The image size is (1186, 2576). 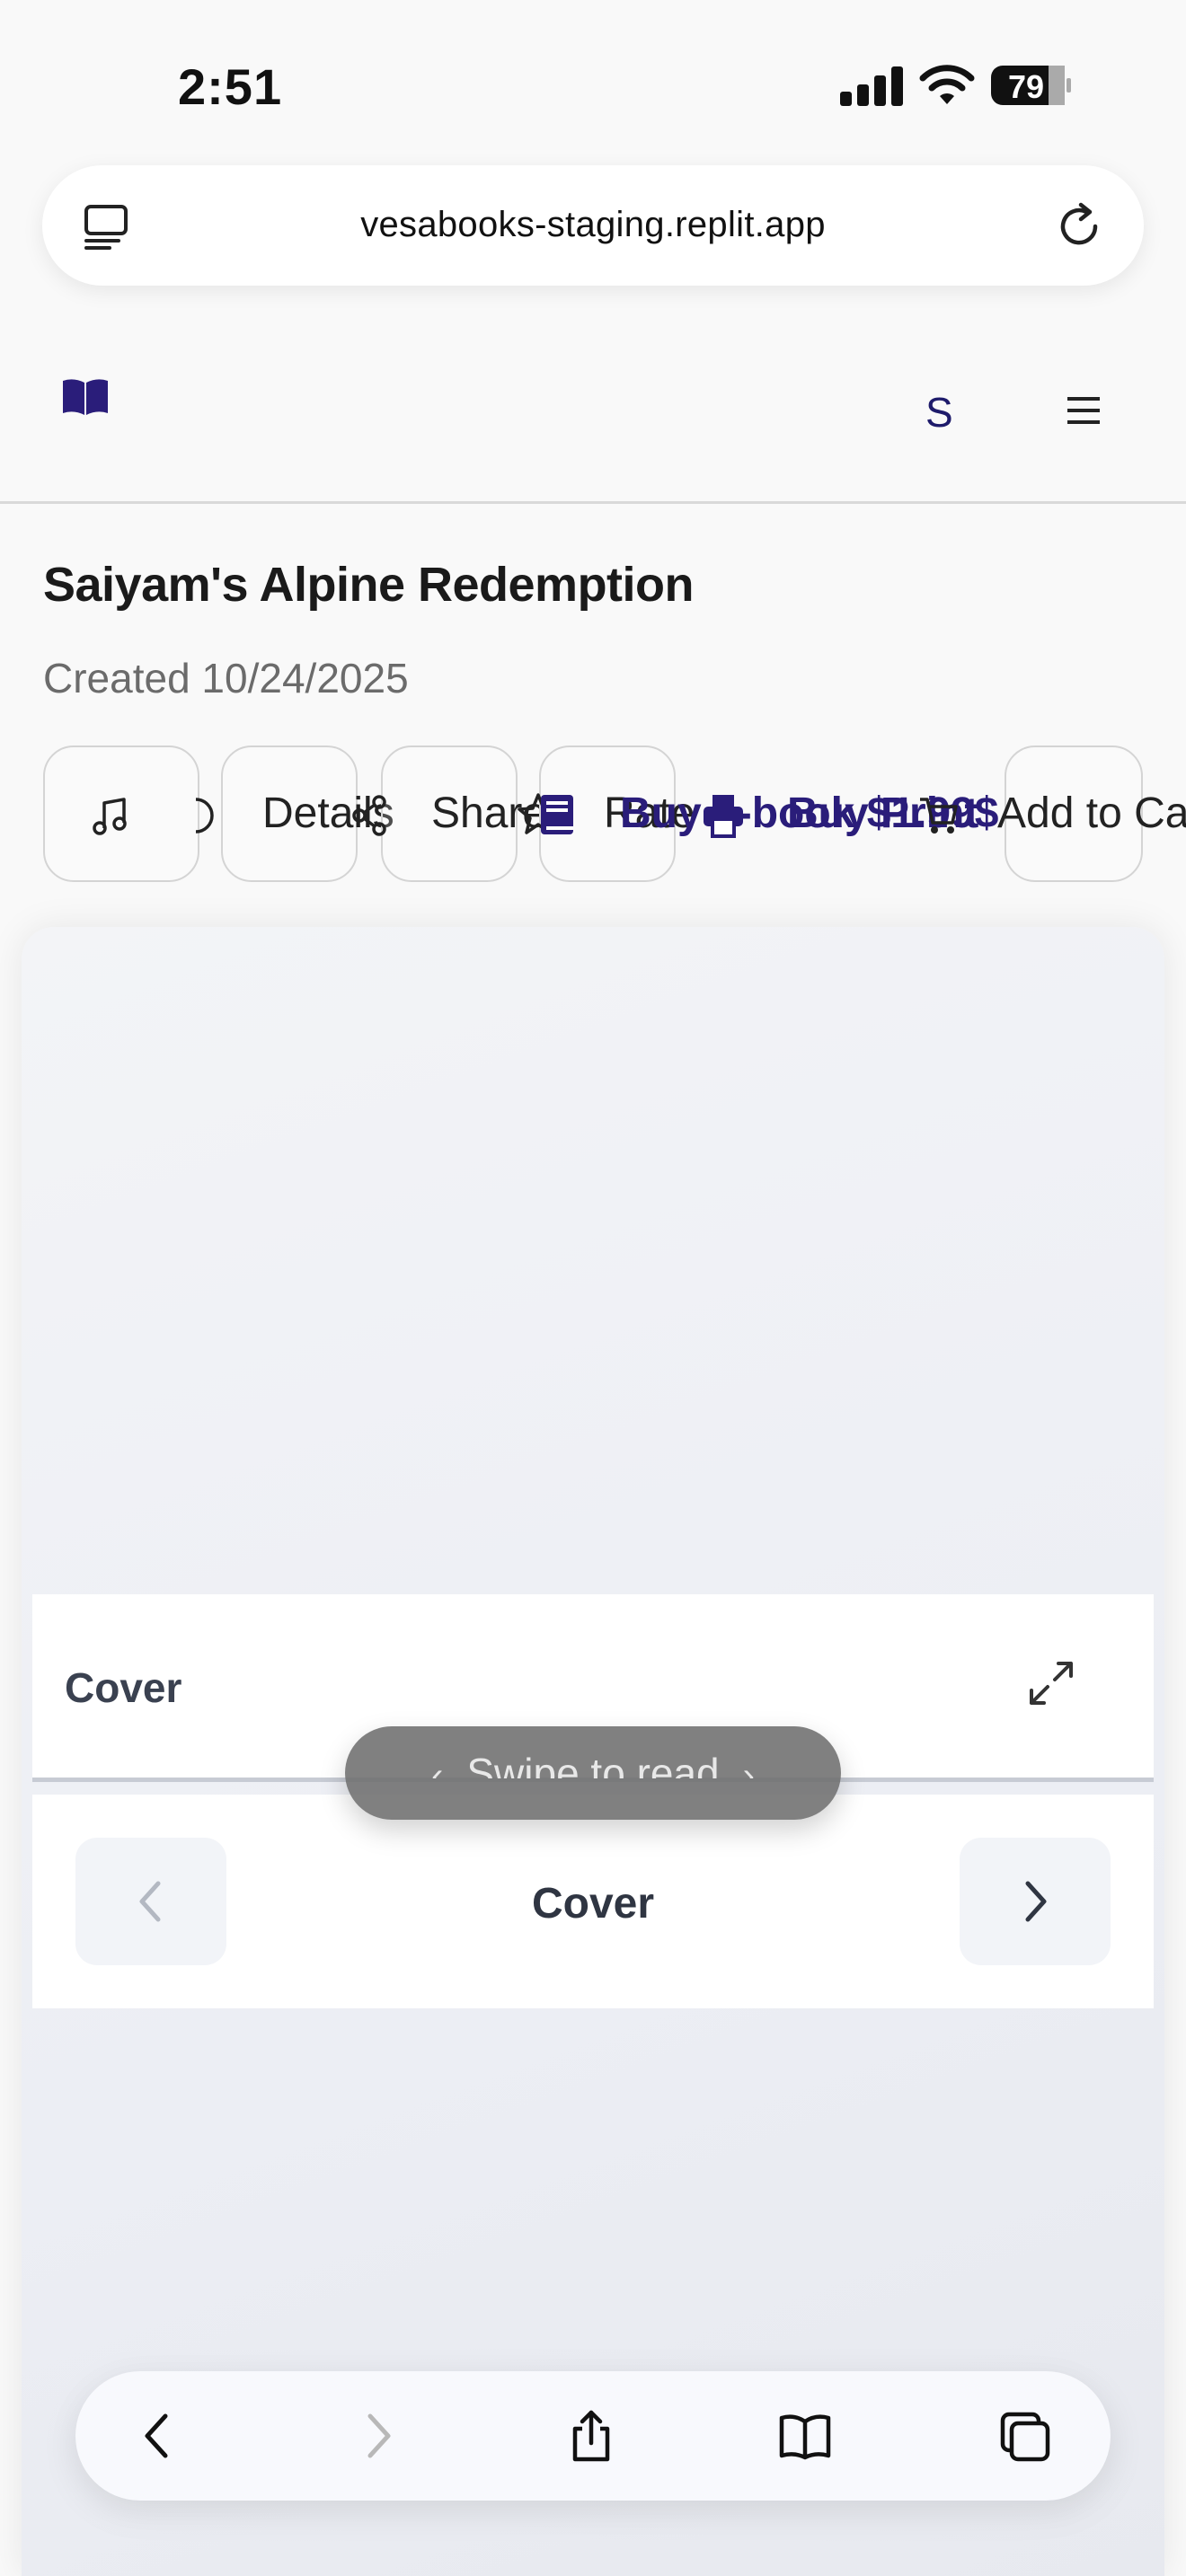 I want to click on bookmarks-icon, so click(x=805, y=2436).